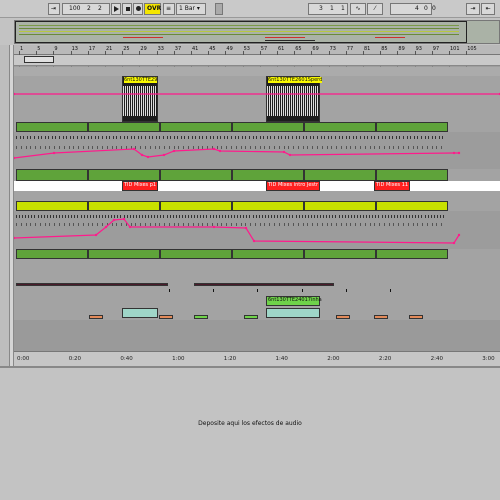  Describe the element at coordinates (257, 302) in the screenshot. I see `lane-green-small: 6nt130TTE24017inha` at that location.